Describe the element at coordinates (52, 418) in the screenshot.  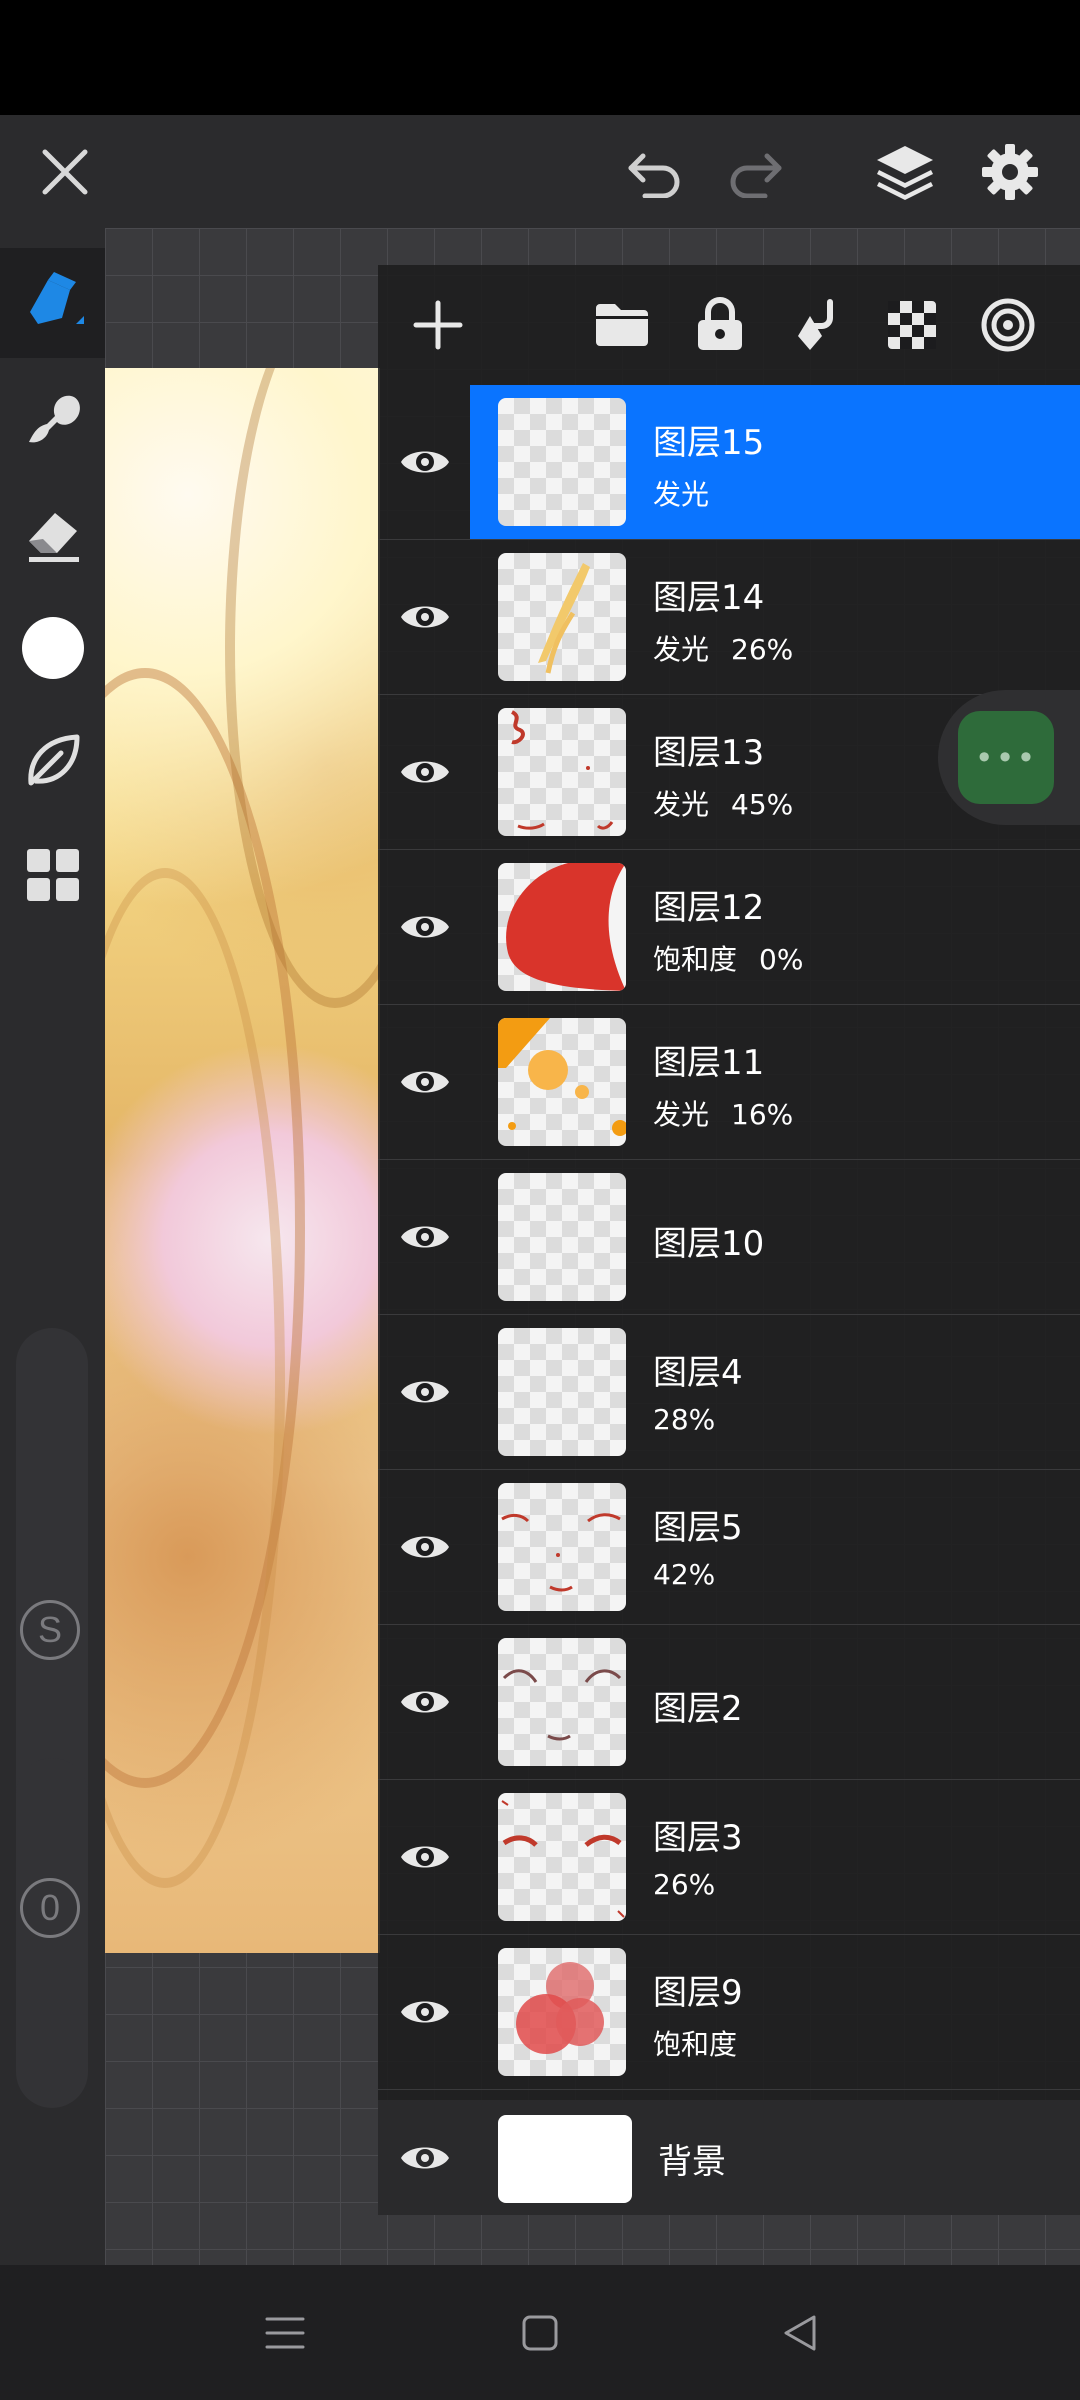
I see `smudge-tool-button` at that location.